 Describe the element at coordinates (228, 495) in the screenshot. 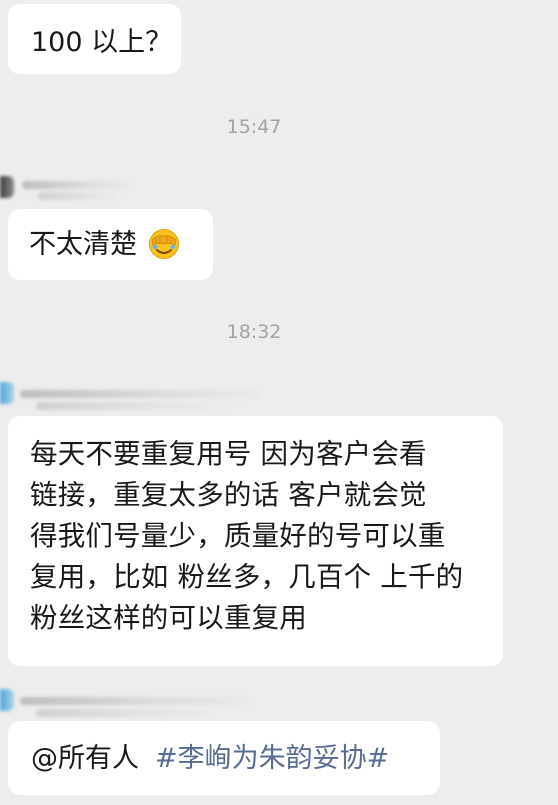

I see `message-line: 链接，重复太多的话 客户就会觉` at that location.